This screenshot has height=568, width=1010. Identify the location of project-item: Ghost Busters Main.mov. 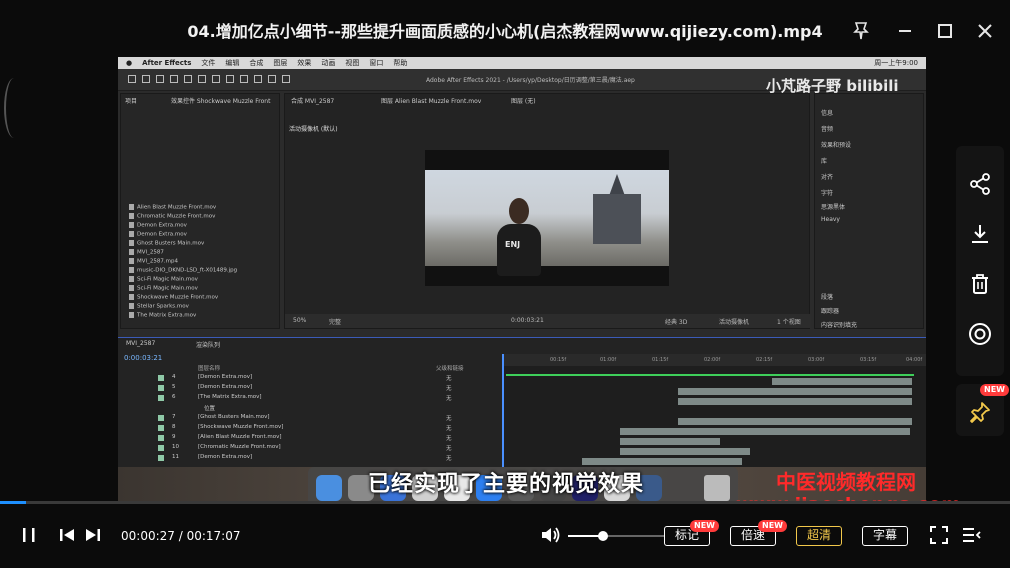
(171, 243).